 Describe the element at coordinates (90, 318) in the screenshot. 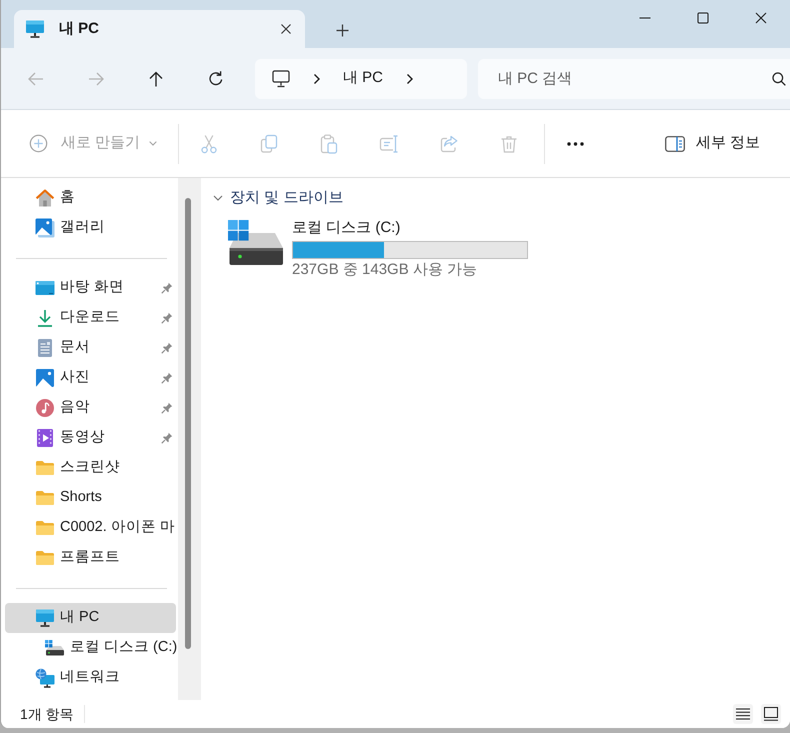

I see `sidebar-item: 다운로드` at that location.